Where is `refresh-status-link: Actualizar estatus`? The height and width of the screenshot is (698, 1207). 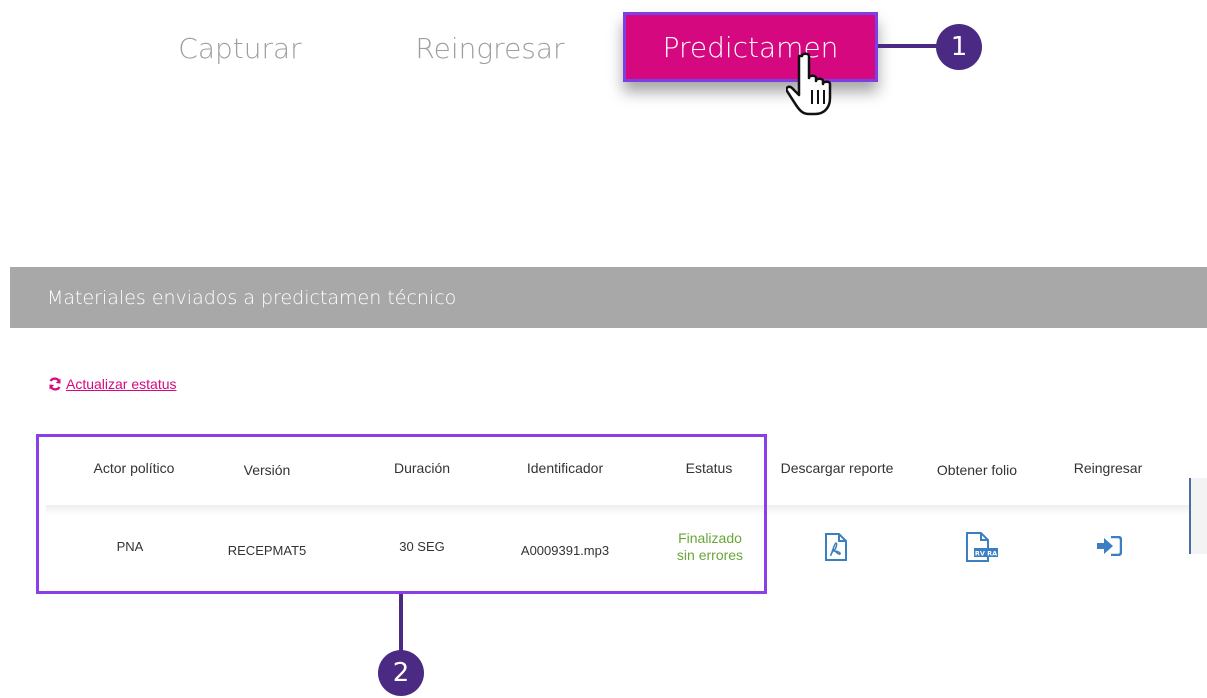 refresh-status-link: Actualizar estatus is located at coordinates (112, 384).